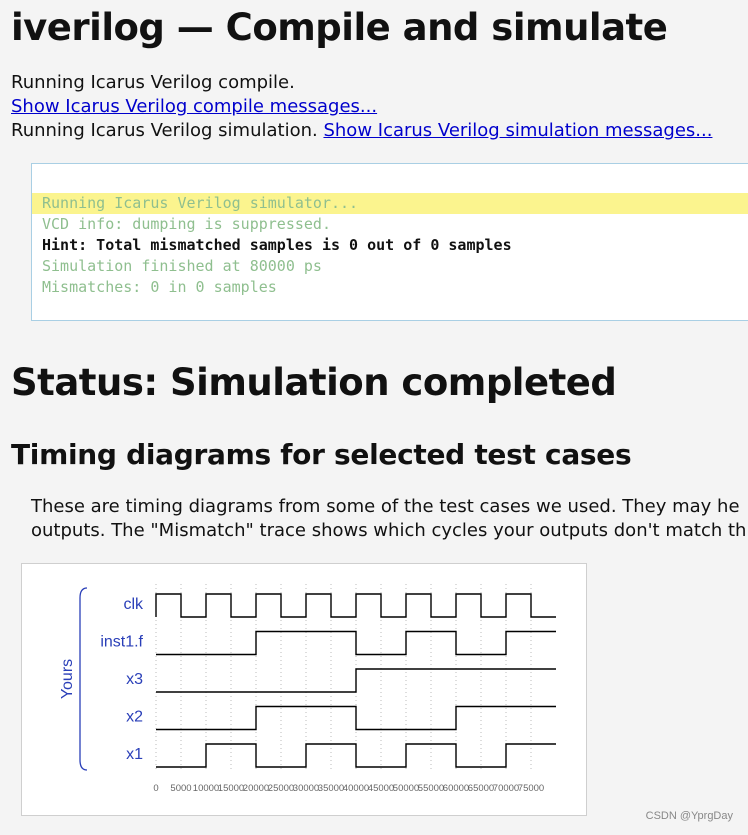 The image size is (748, 835). What do you see at coordinates (506, 788) in the screenshot?
I see `time-tick-label: 70000` at bounding box center [506, 788].